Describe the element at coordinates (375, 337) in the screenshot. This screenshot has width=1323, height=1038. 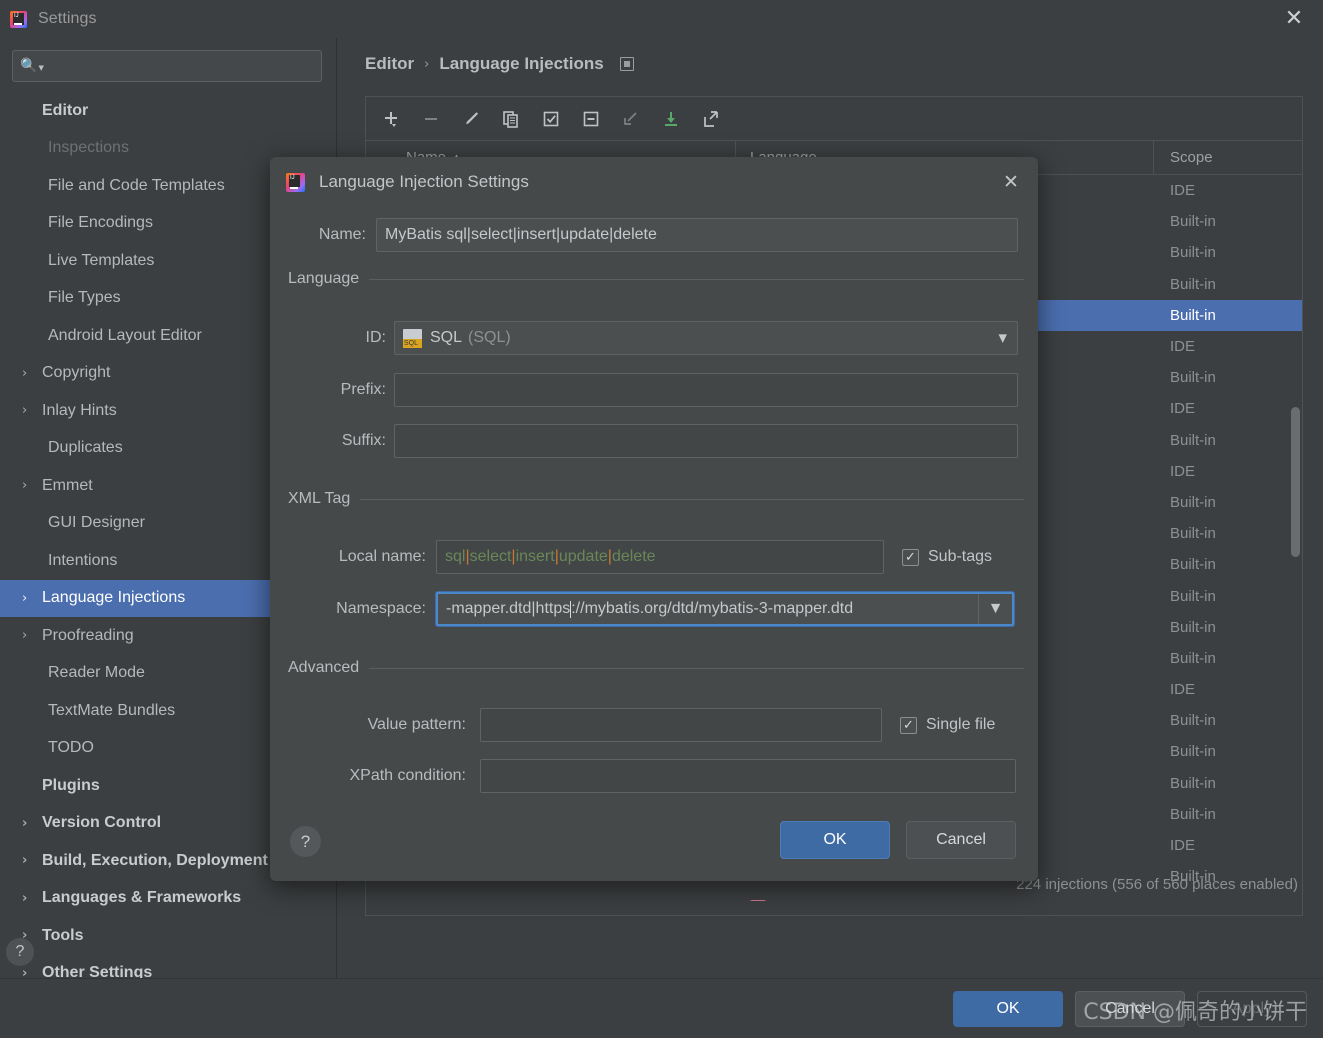
I see `id-label: ID:` at that location.